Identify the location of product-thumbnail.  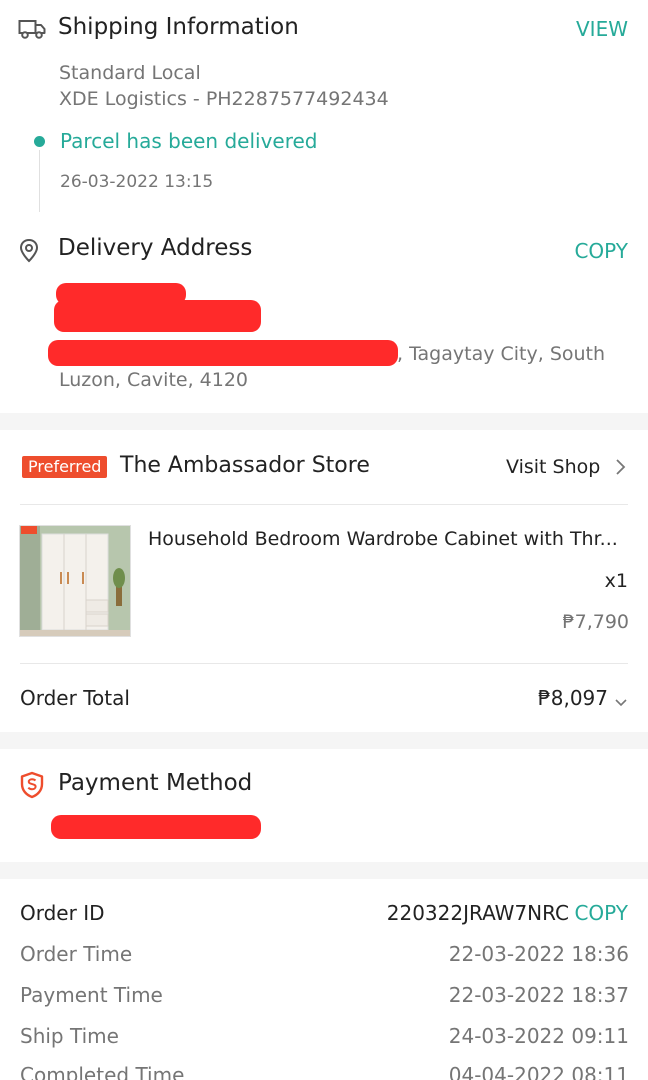
(75, 581).